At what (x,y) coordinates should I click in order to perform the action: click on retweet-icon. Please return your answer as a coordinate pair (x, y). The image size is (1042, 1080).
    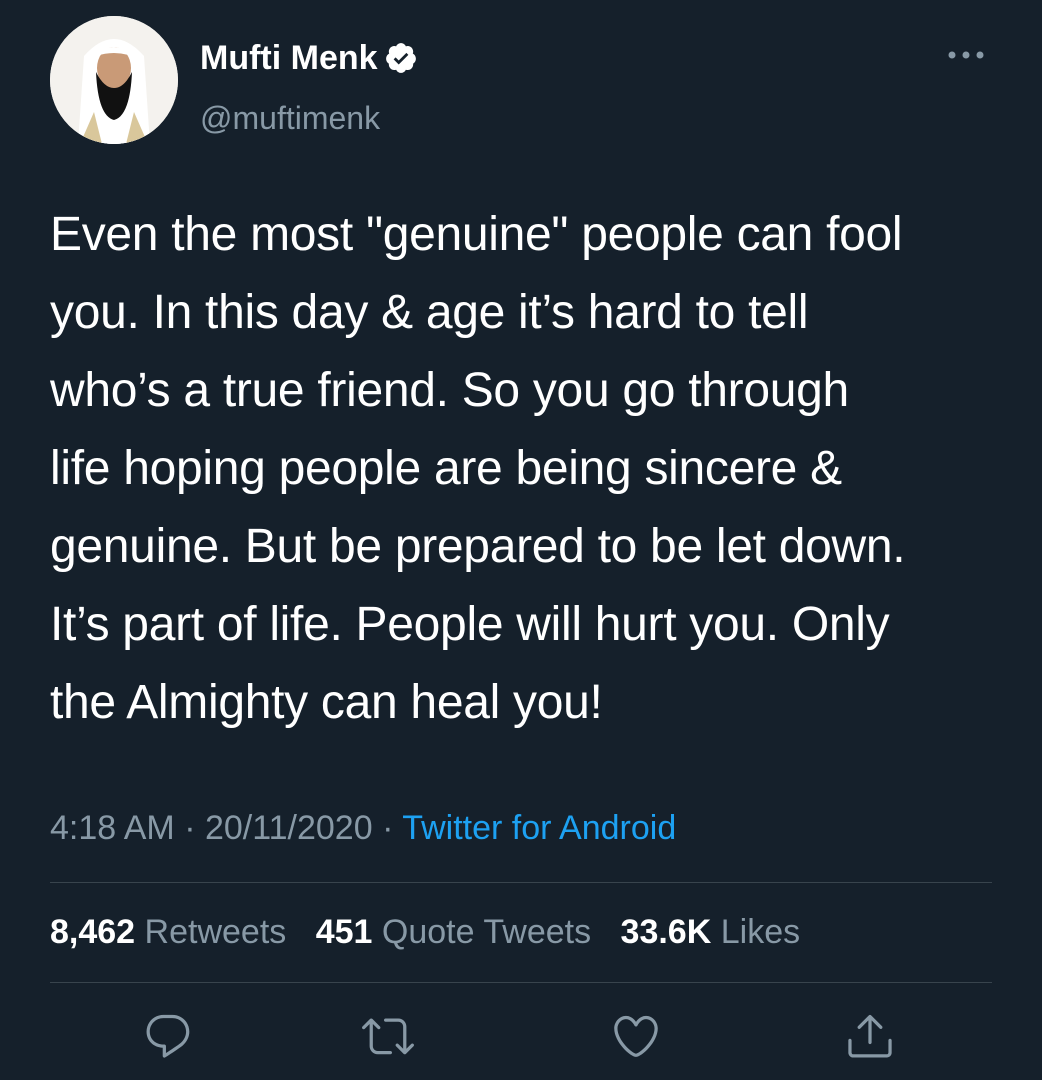
    Looking at the image, I should click on (388, 1036).